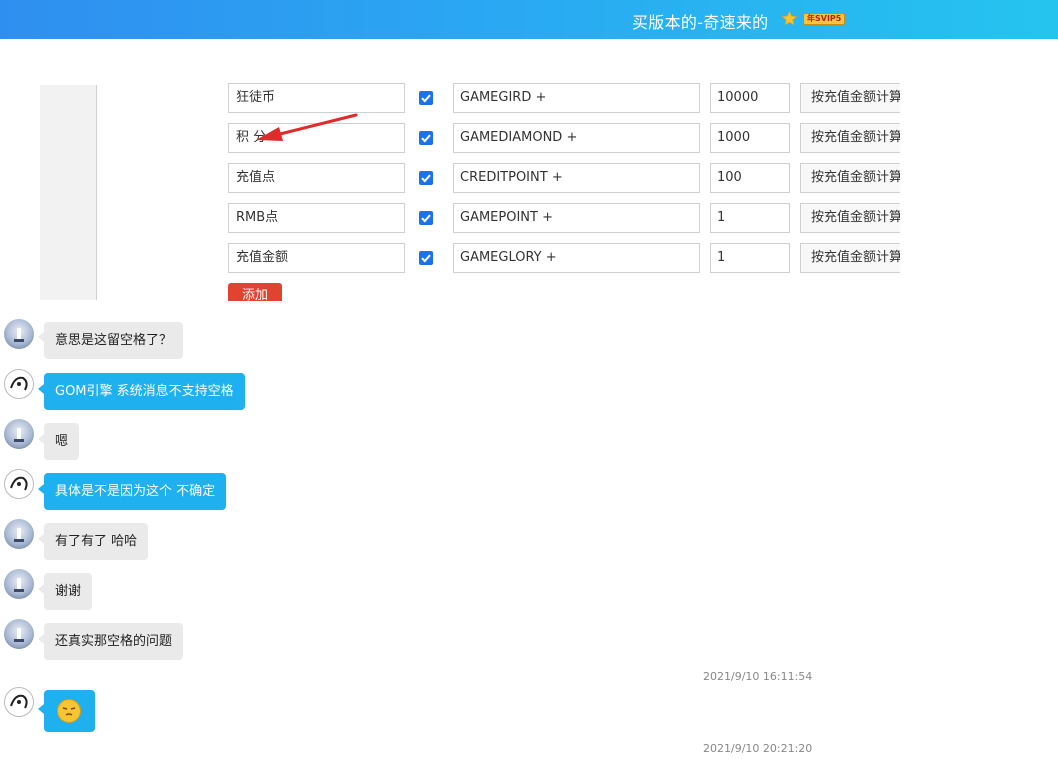 The width and height of the screenshot is (1058, 759). What do you see at coordinates (789, 18) in the screenshot?
I see `star-icon` at bounding box center [789, 18].